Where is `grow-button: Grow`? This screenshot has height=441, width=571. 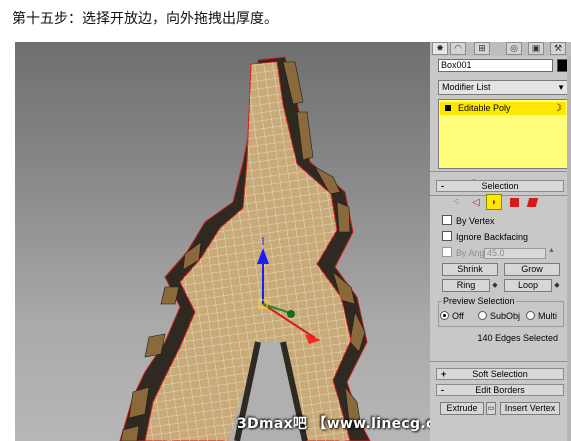
grow-button: Grow is located at coordinates (532, 269).